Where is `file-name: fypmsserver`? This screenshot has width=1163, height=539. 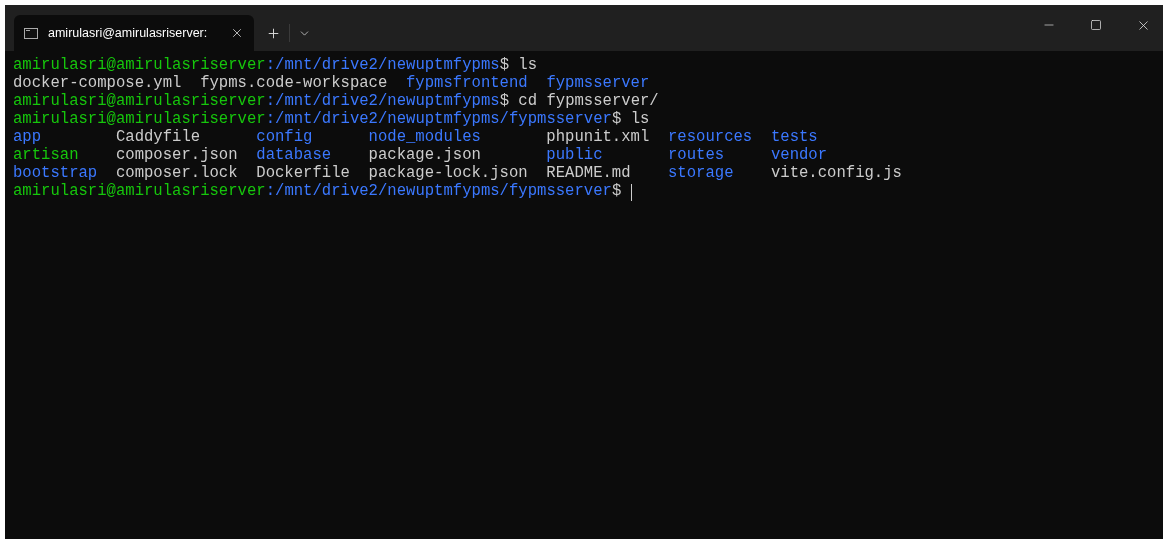 file-name: fypmsserver is located at coordinates (598, 83).